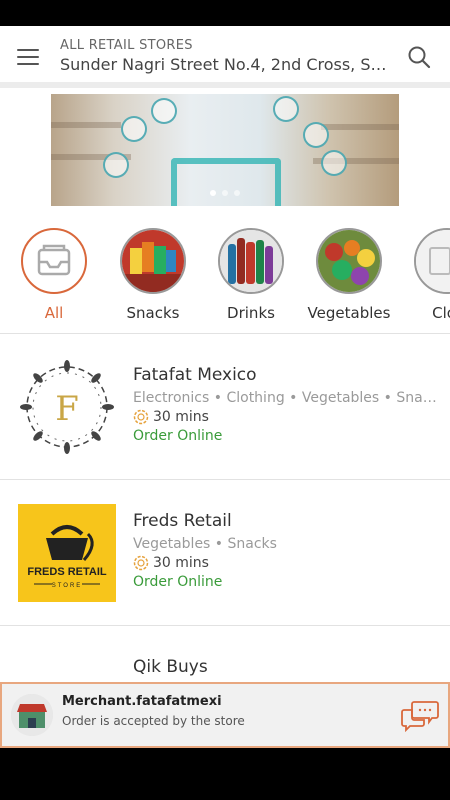  What do you see at coordinates (153, 313) in the screenshot?
I see `category-label: Snacks` at bounding box center [153, 313].